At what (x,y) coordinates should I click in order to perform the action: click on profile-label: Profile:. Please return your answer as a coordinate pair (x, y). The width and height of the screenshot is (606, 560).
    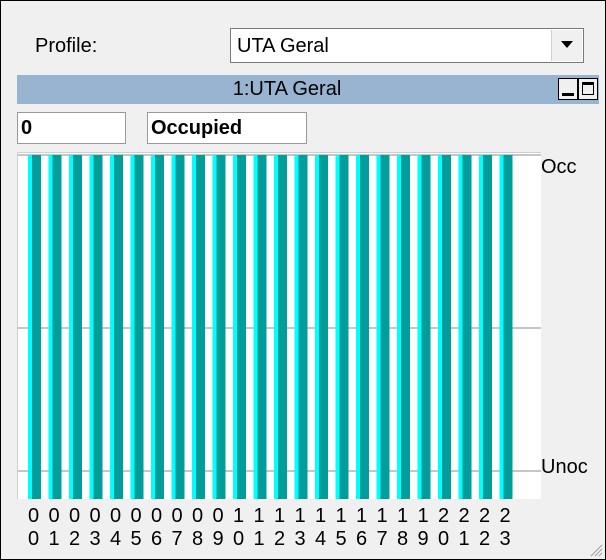
    Looking at the image, I should click on (66, 46).